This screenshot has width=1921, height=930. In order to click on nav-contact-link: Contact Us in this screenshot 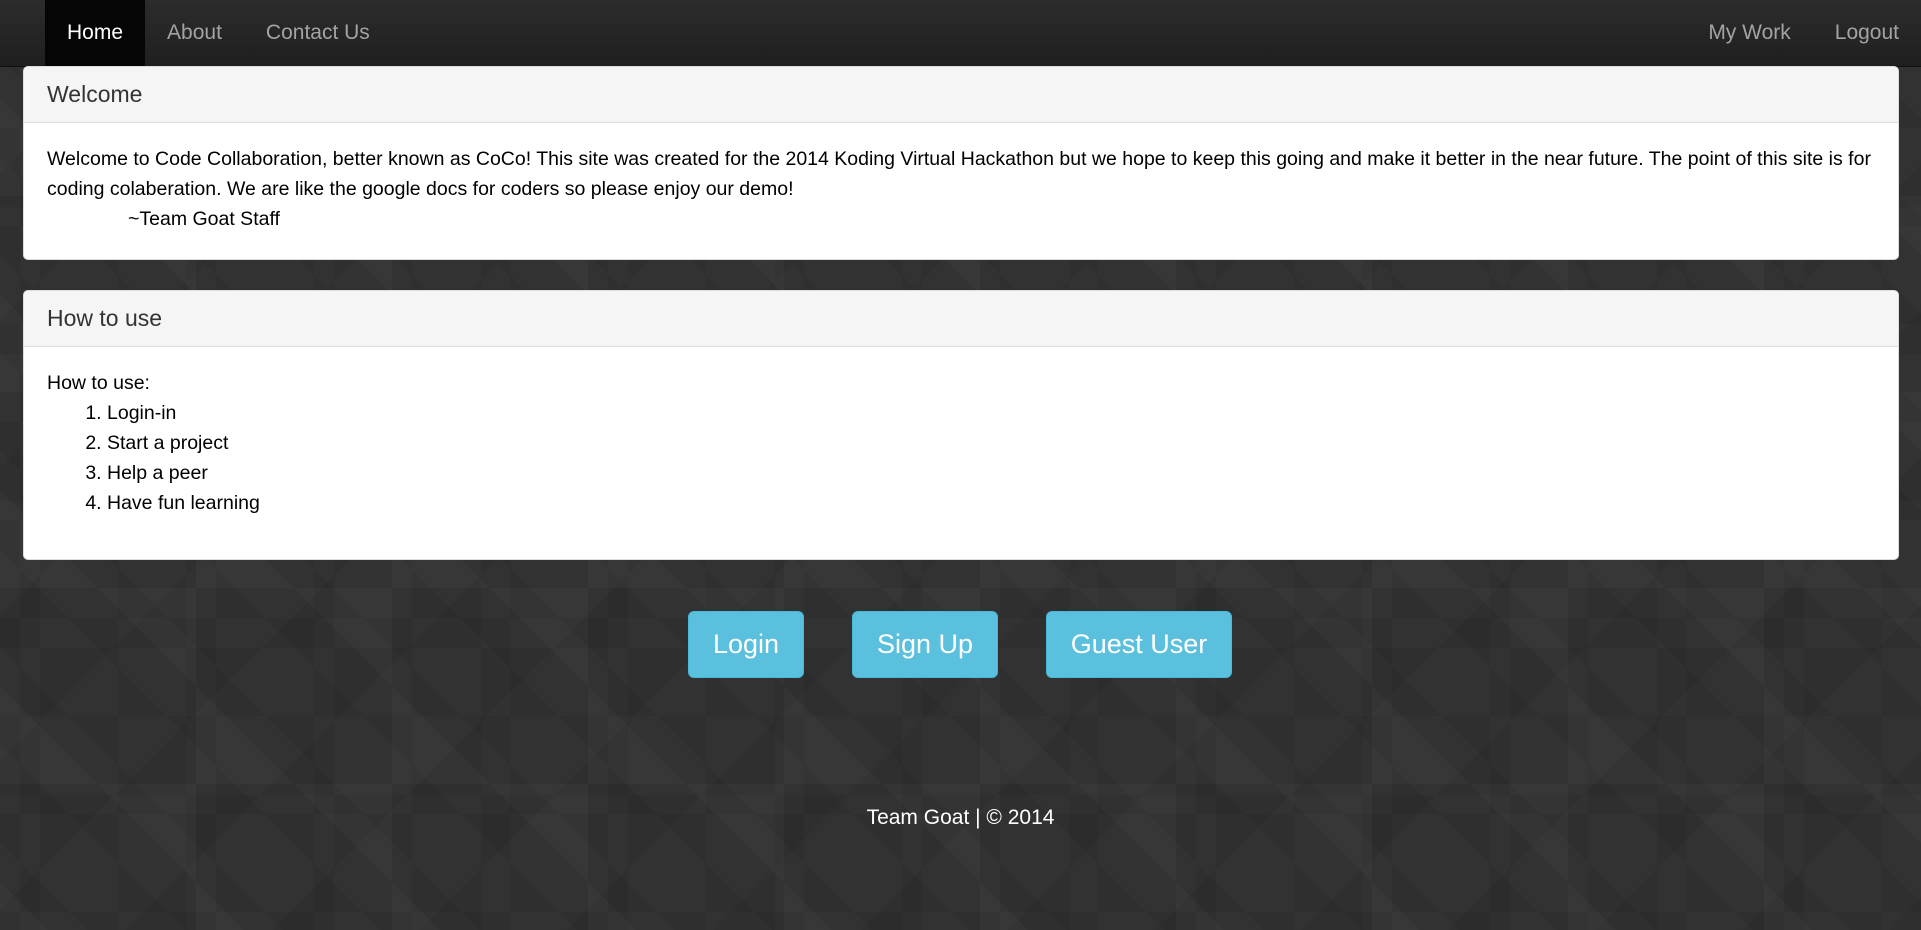, I will do `click(318, 33)`.